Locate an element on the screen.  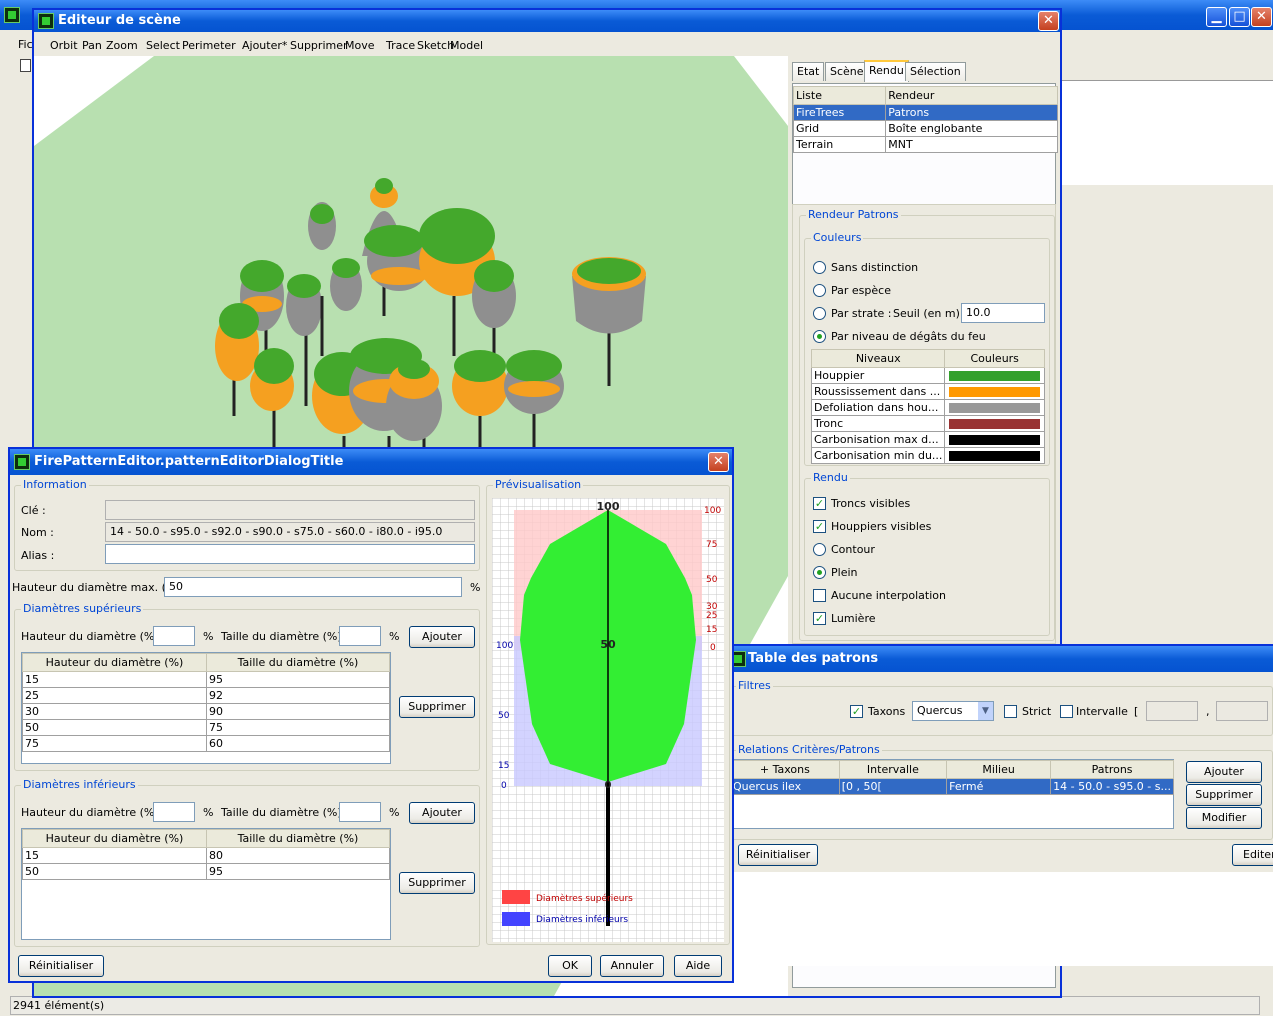
col-upper-size: Taille du diamètre (%) is located at coordinates (298, 662).